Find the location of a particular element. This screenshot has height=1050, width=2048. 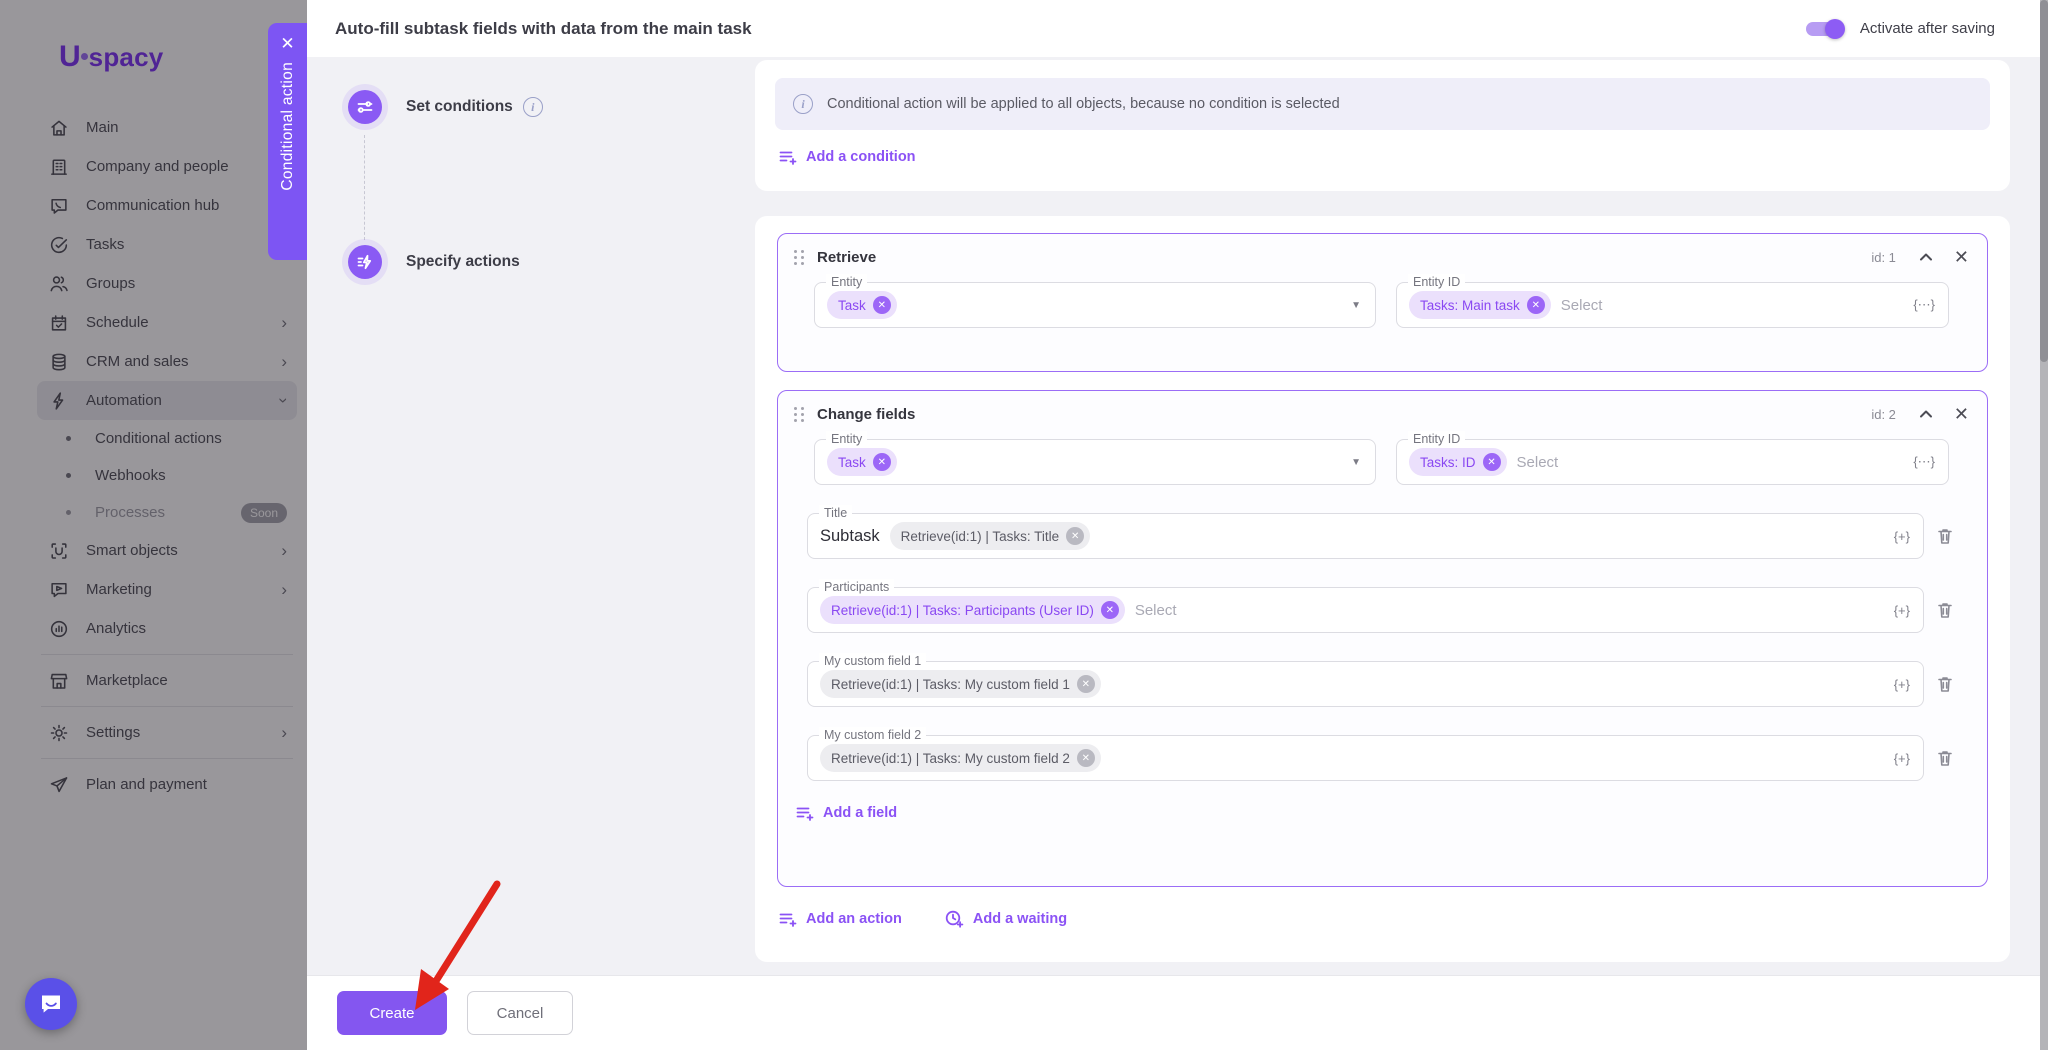

create-button: Create is located at coordinates (392, 1013).